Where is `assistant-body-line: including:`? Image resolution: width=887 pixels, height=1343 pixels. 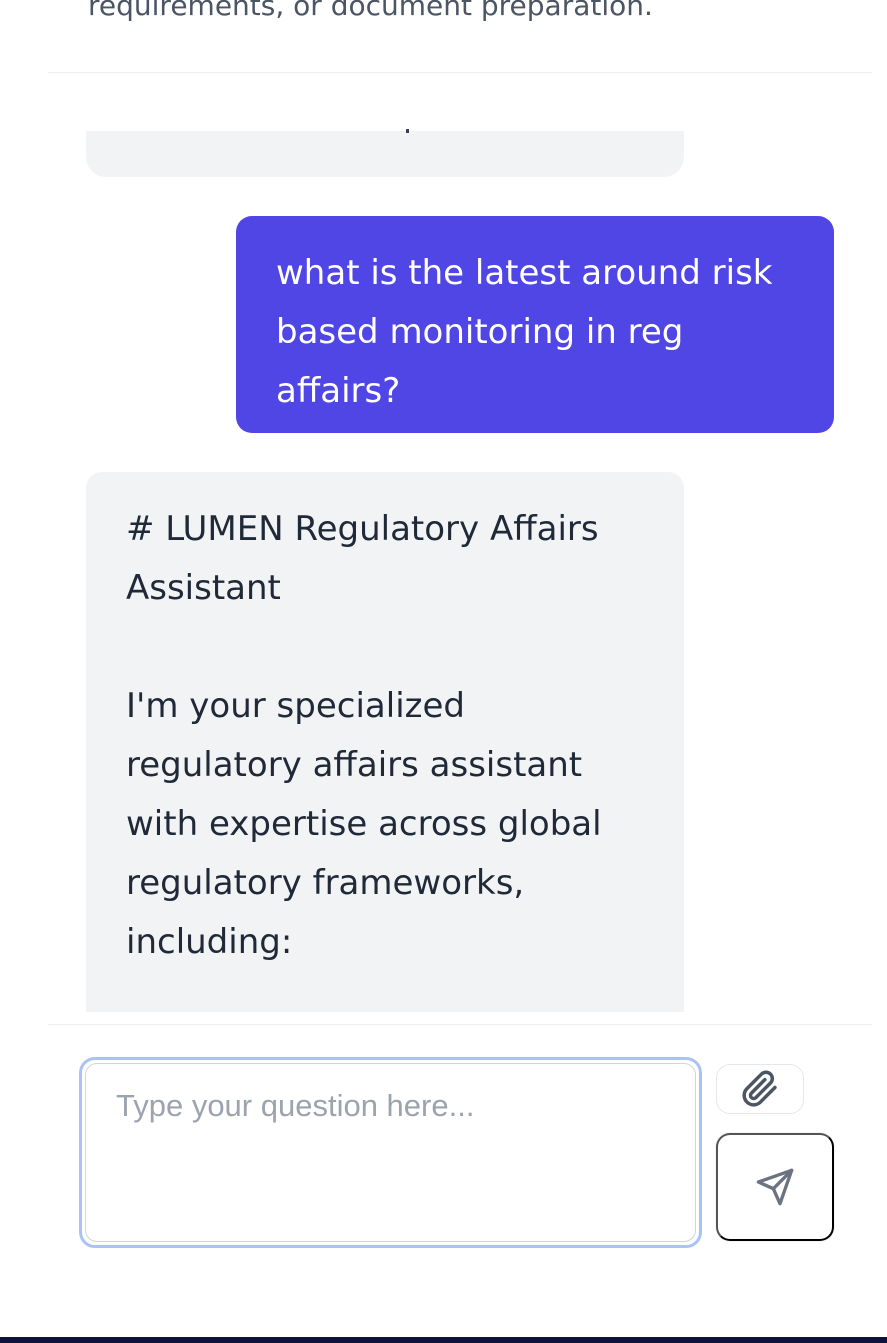
assistant-body-line: including: is located at coordinates (209, 942).